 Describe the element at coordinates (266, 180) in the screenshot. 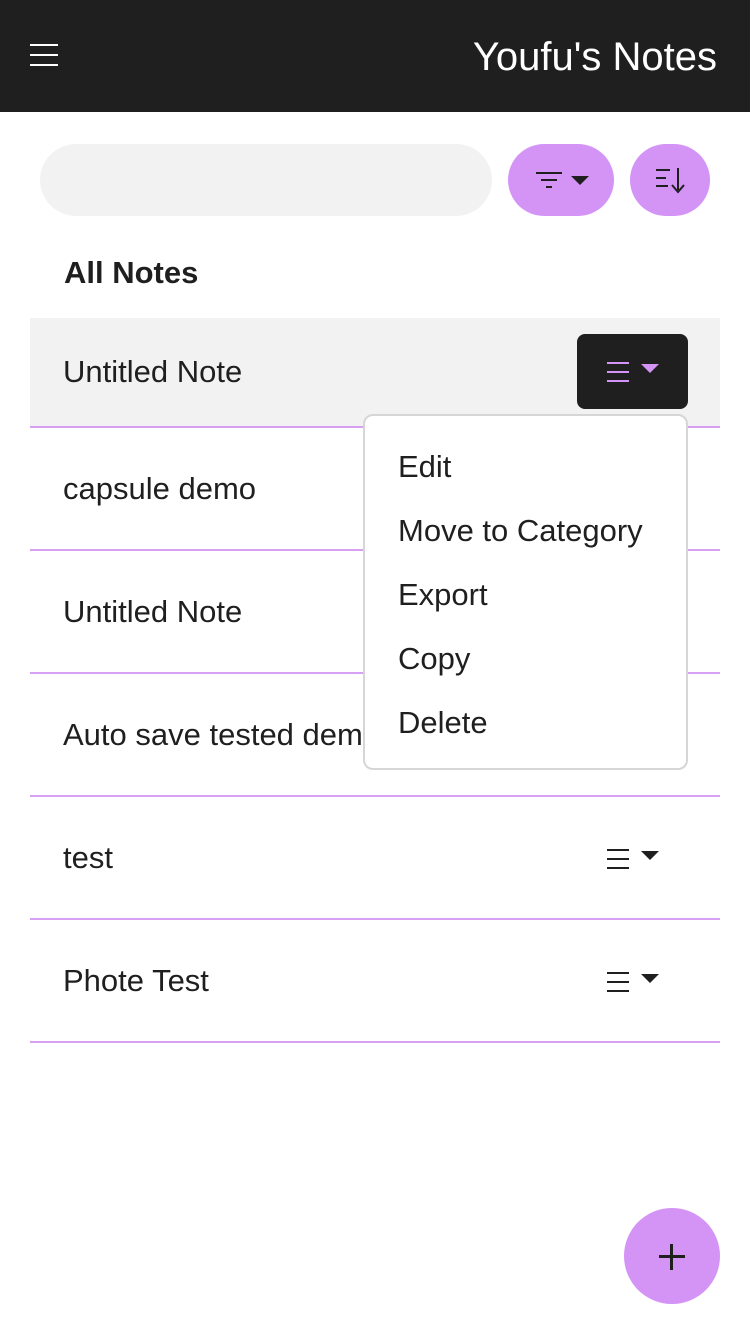

I see `search-input` at that location.